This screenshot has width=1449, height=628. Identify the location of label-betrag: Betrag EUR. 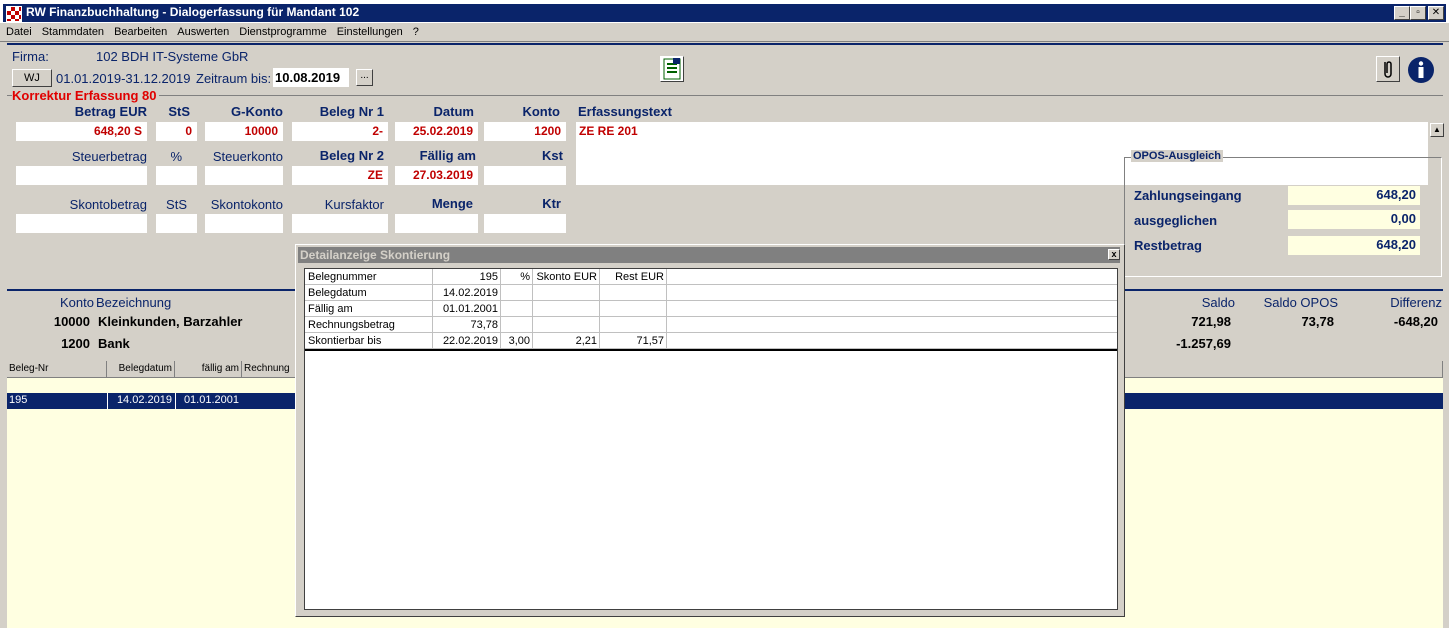
(110, 111).